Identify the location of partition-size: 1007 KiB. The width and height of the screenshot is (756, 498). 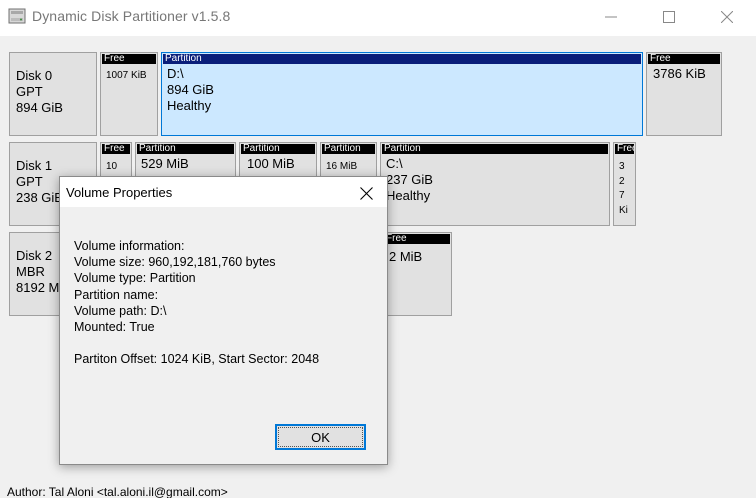
(126, 75).